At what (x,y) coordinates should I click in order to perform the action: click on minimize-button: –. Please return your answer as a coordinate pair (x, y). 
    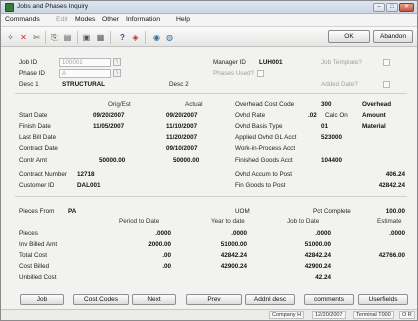
    Looking at the image, I should click on (379, 7).